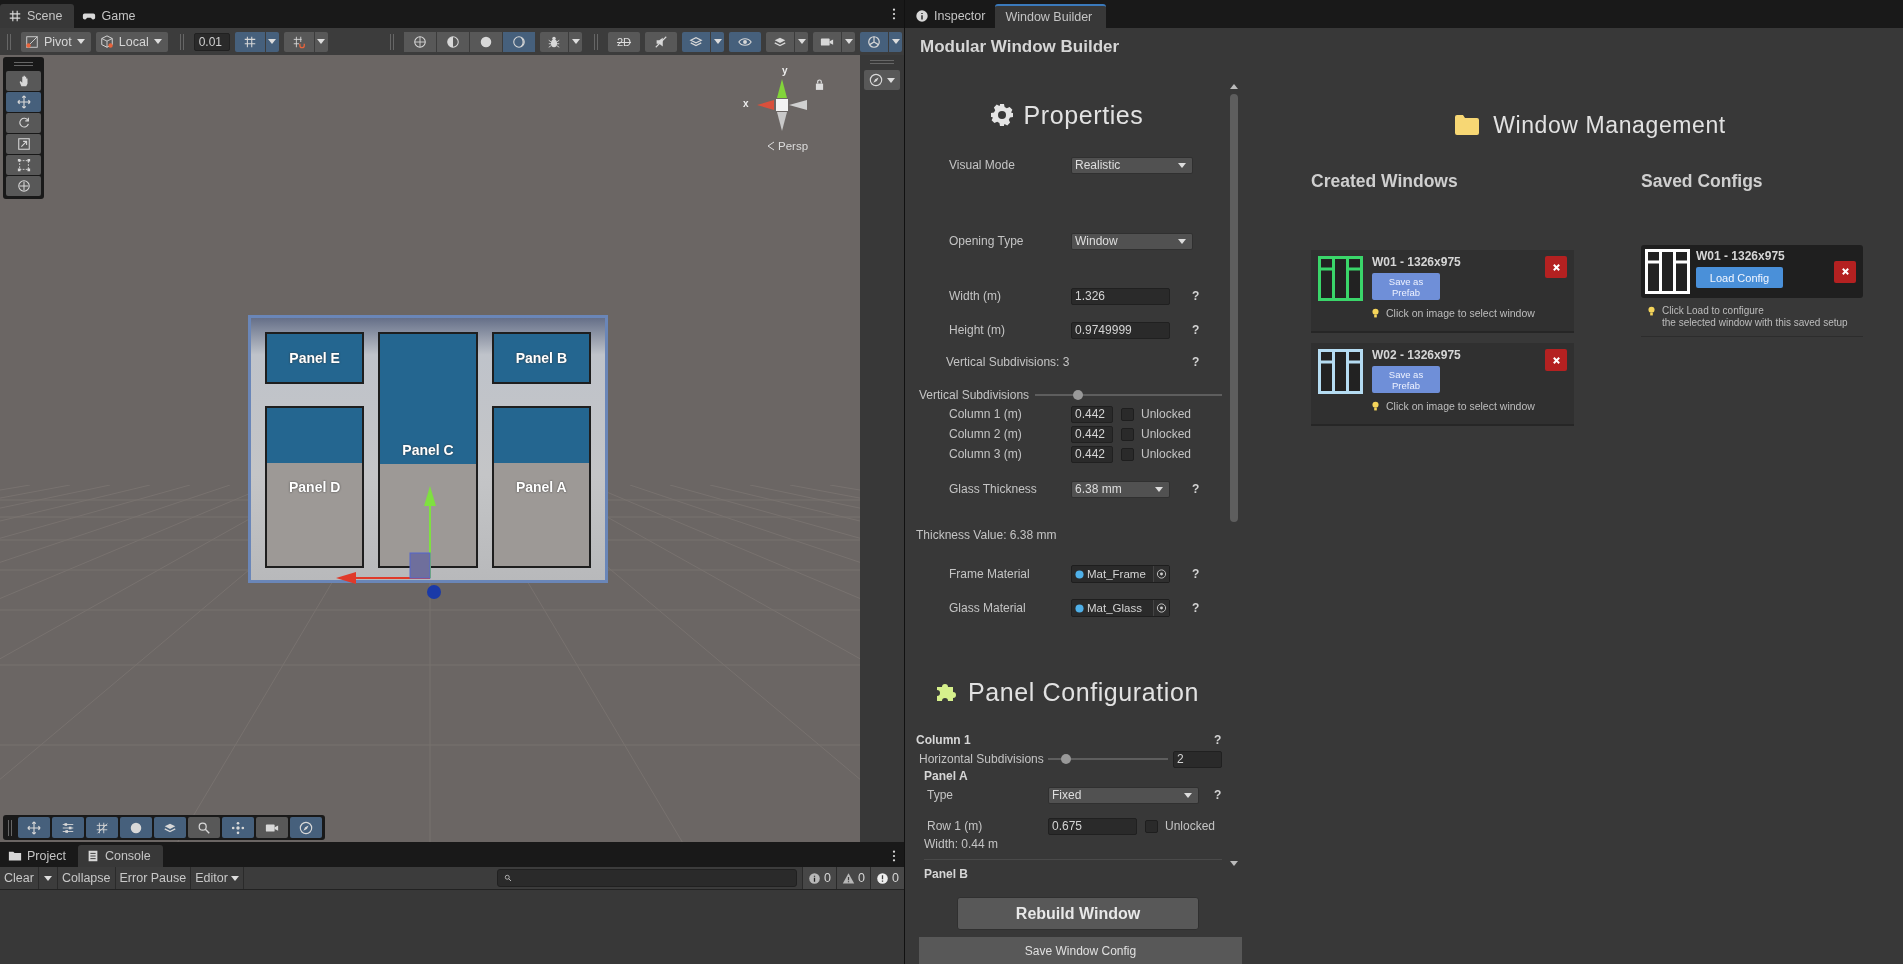 The height and width of the screenshot is (964, 1903). I want to click on dropdown: Realistic, so click(1132, 165).